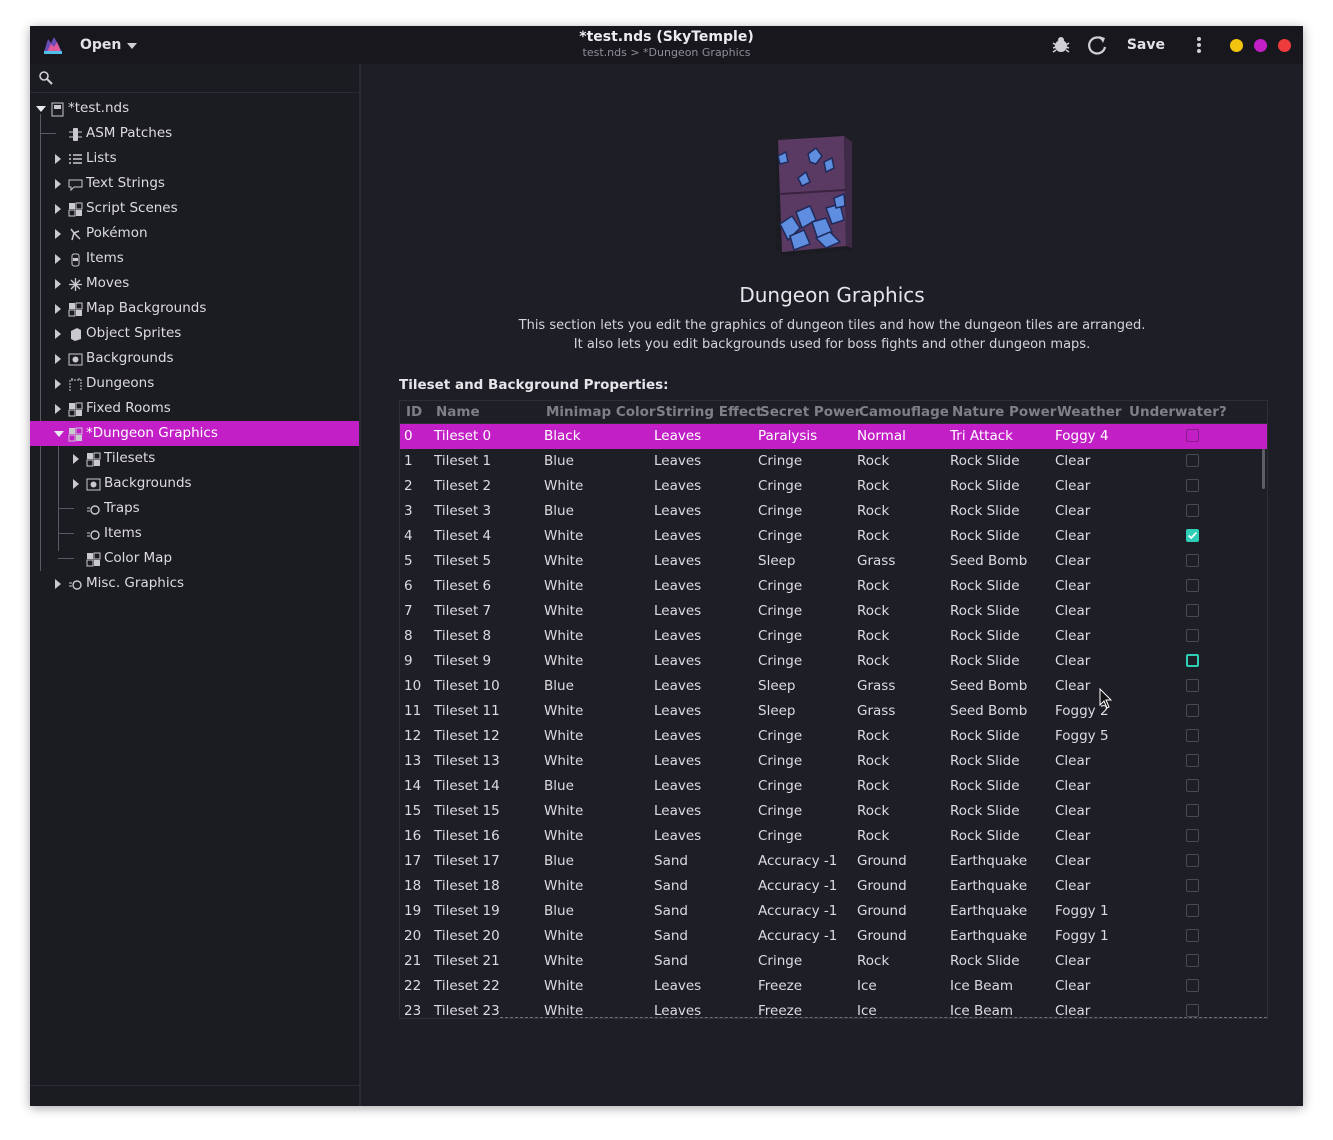 This screenshot has height=1140, width=1333. Describe the element at coordinates (1284, 45) in the screenshot. I see `close-button` at that location.